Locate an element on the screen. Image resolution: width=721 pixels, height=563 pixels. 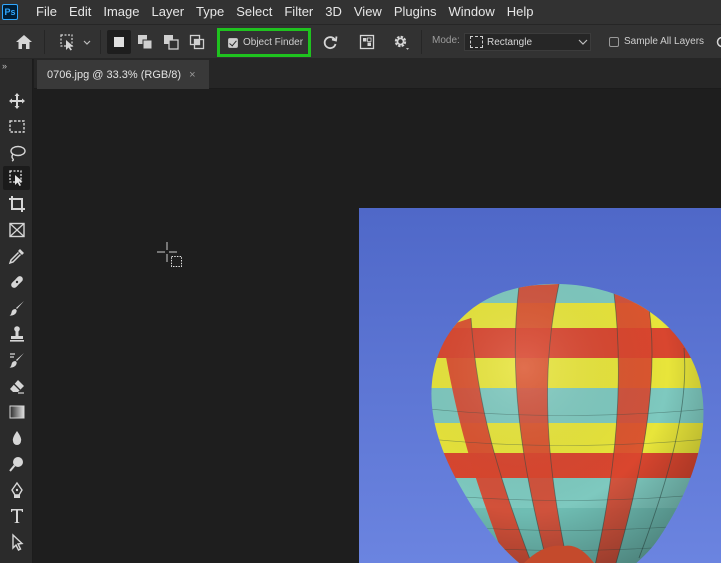
object-finder-label: Object Finder is located at coordinates (273, 42).